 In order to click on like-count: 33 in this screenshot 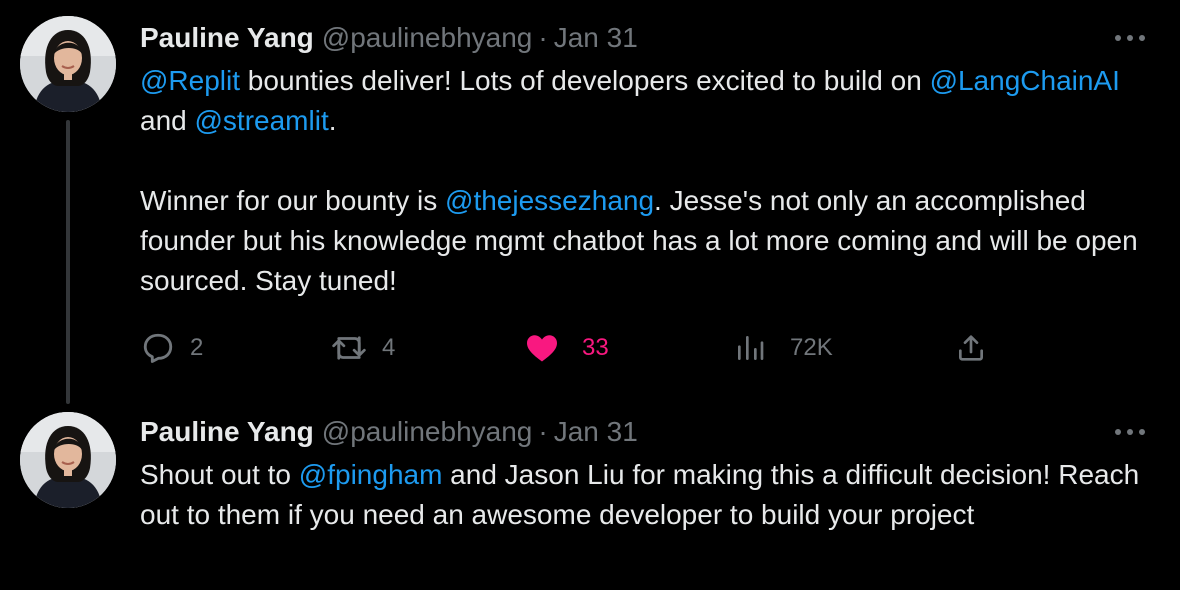, I will do `click(595, 347)`.